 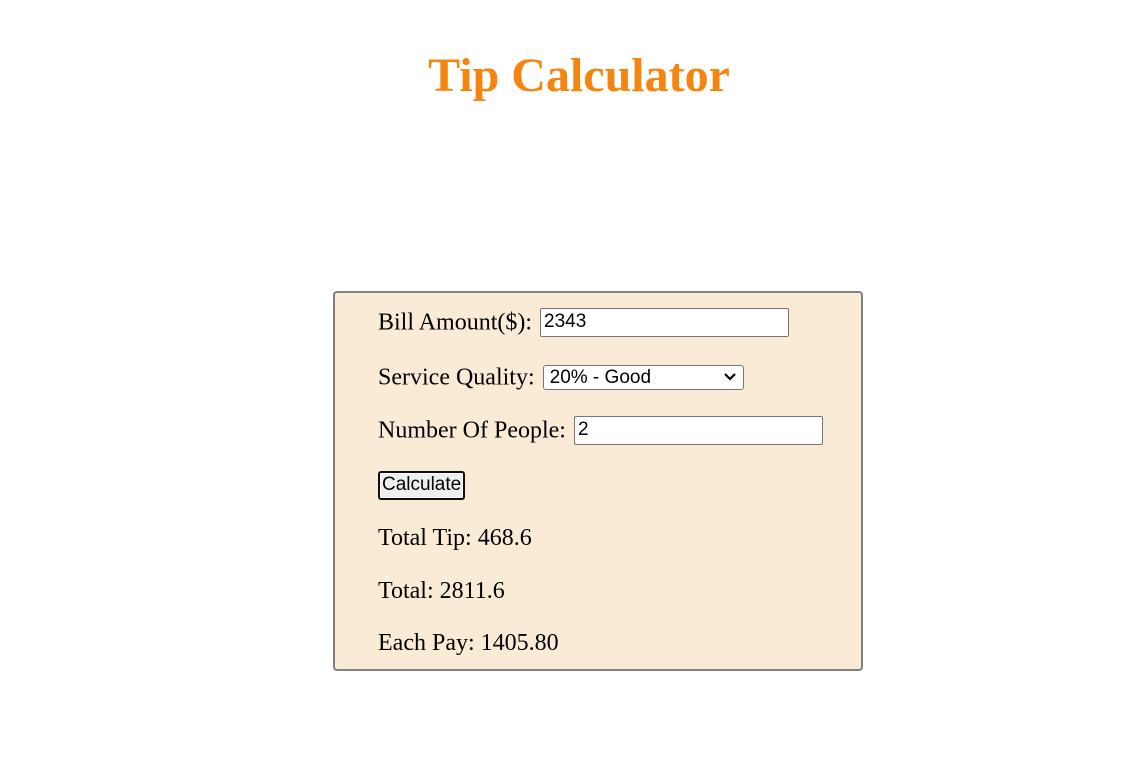 I want to click on page-title: Tip Calculator, so click(x=579, y=75).